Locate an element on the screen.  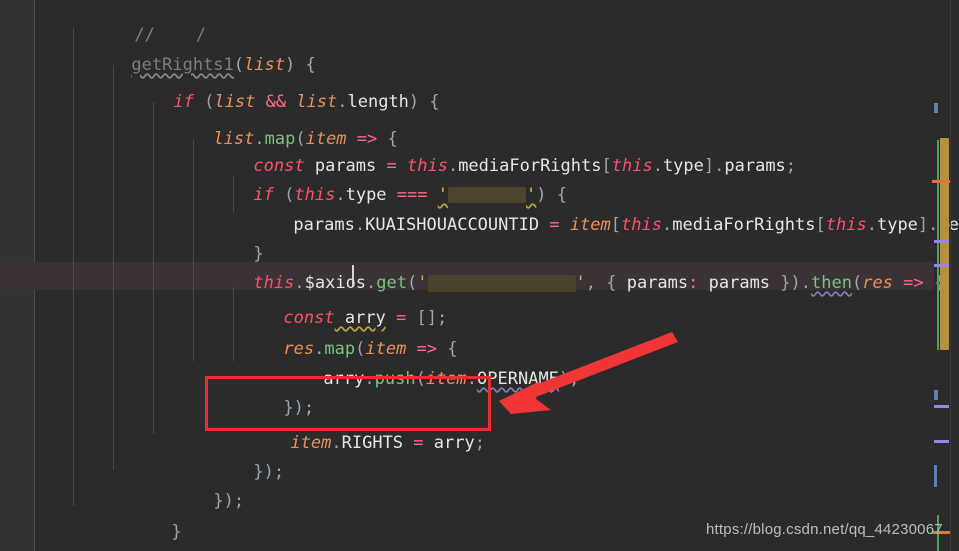
editor-right-divider is located at coordinates (950, 275).